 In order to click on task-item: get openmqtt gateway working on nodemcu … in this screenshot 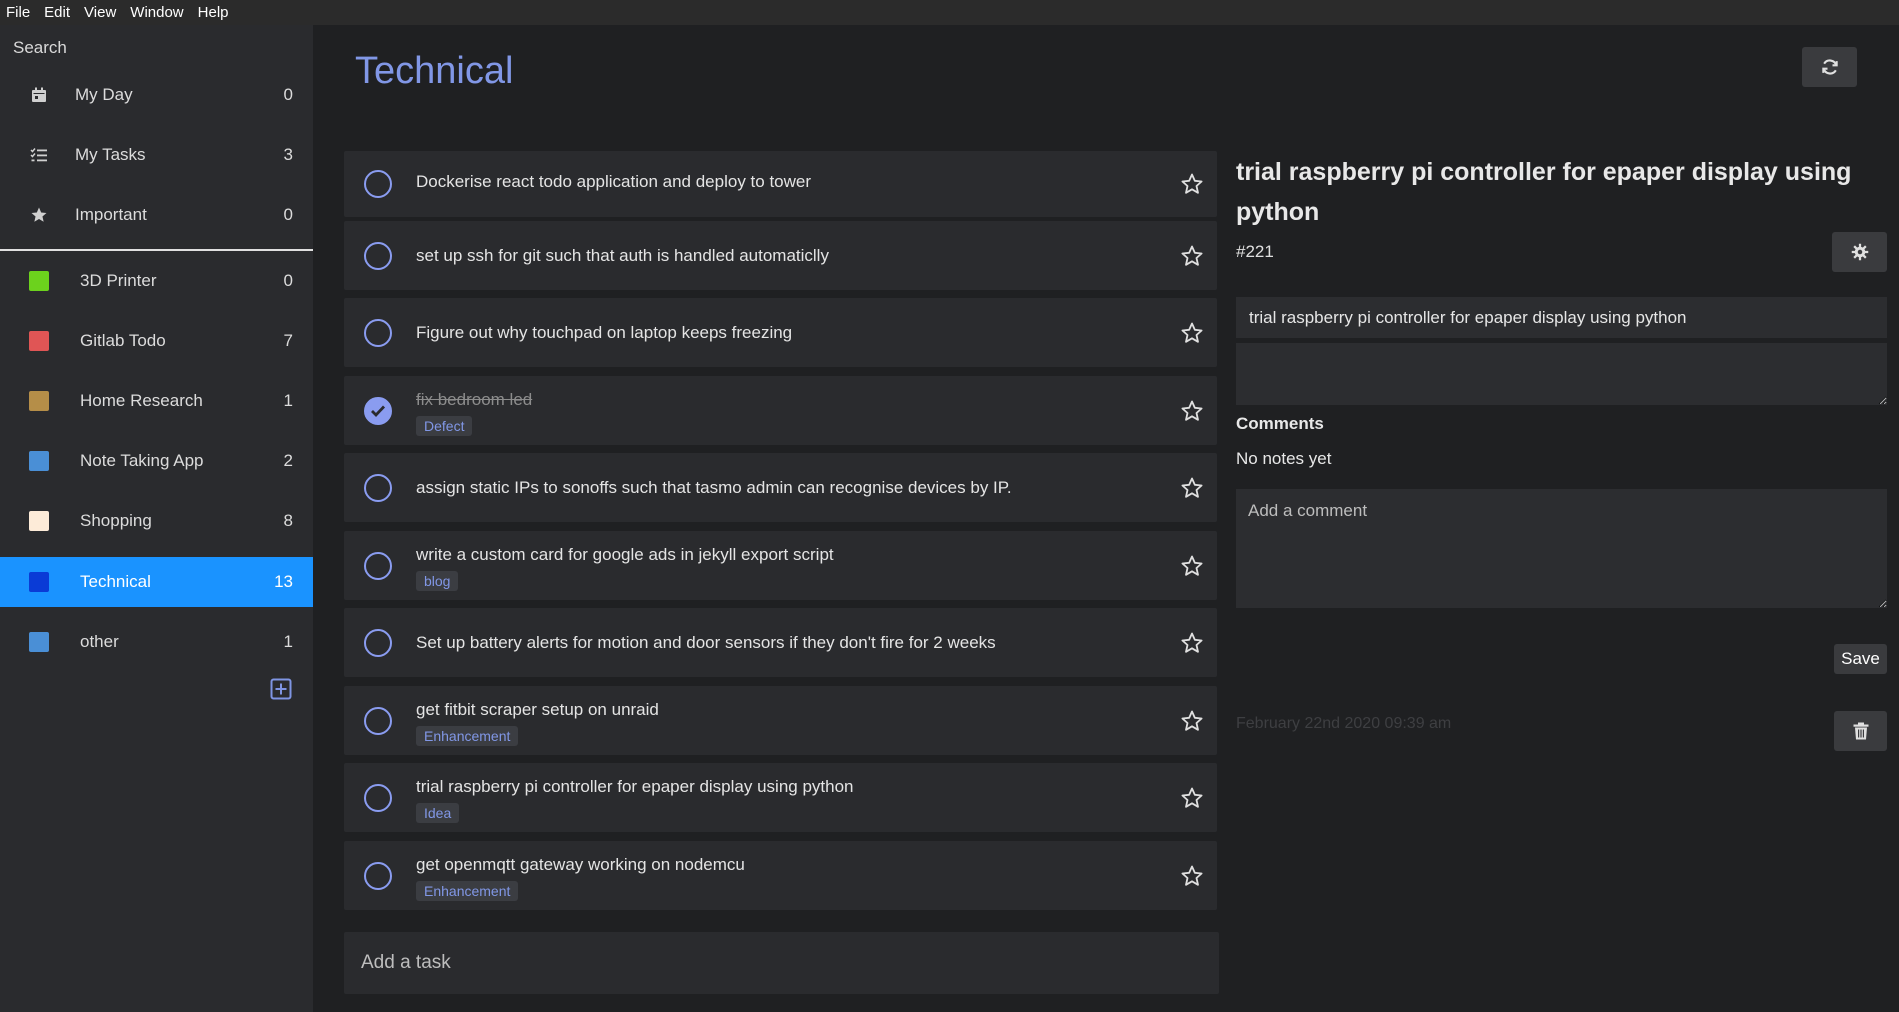, I will do `click(780, 875)`.